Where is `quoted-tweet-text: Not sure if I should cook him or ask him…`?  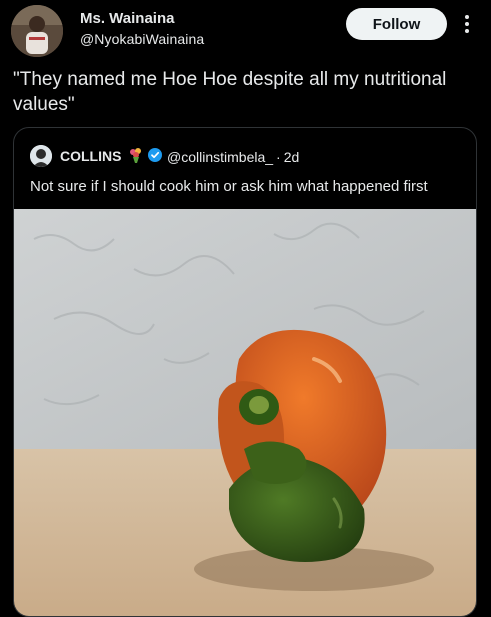
quoted-tweet-text: Not sure if I should cook him or ask him… is located at coordinates (229, 186).